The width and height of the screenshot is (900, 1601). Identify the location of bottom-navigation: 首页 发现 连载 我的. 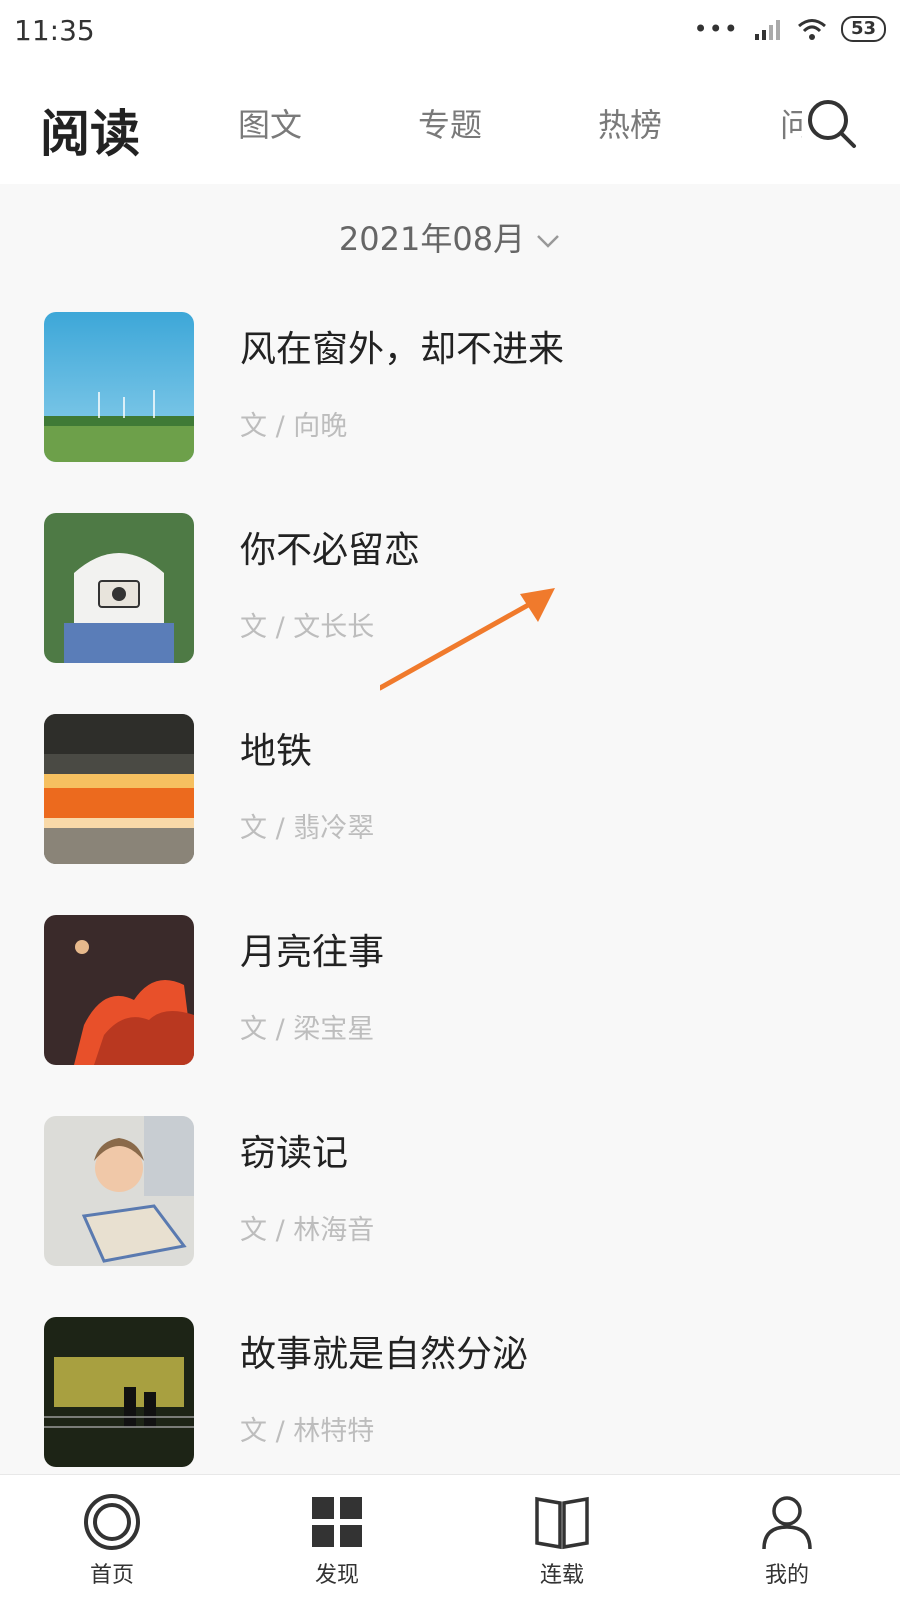
(450, 1537).